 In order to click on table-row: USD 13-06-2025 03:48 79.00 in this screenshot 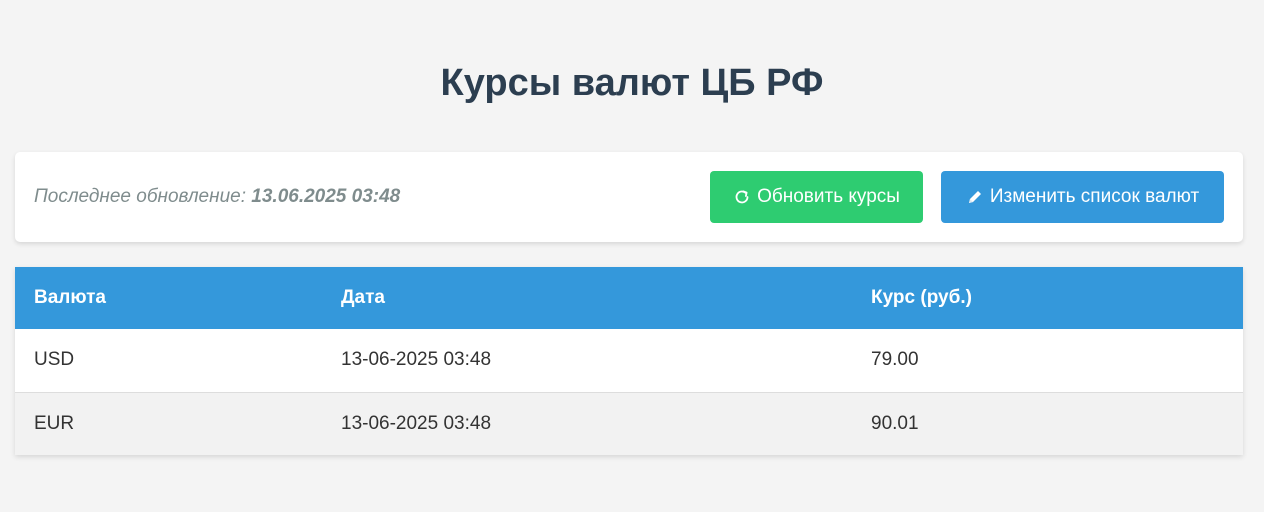, I will do `click(629, 361)`.